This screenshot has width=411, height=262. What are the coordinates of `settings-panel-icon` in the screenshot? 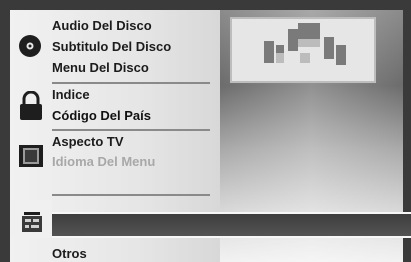 It's located at (32, 223).